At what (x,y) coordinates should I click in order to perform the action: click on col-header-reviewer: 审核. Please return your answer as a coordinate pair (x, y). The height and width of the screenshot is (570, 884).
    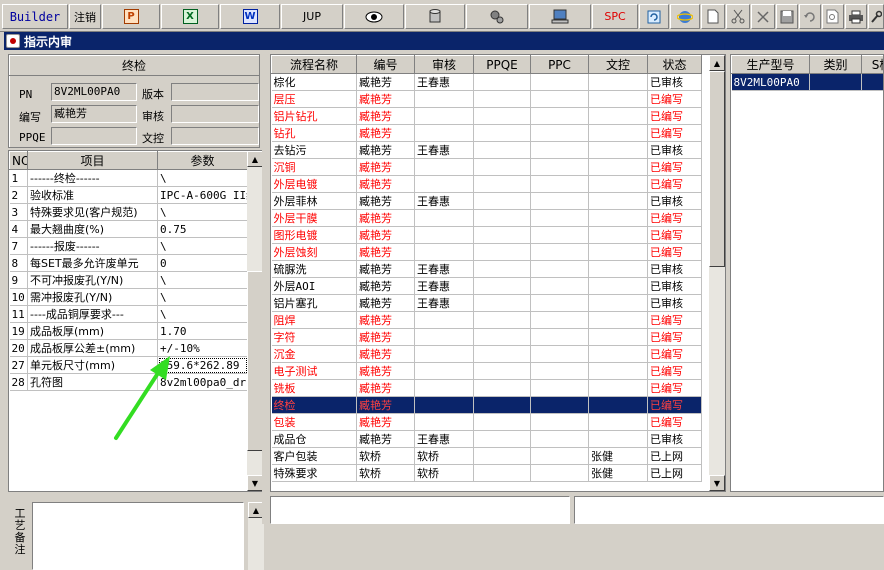
    Looking at the image, I should click on (444, 65).